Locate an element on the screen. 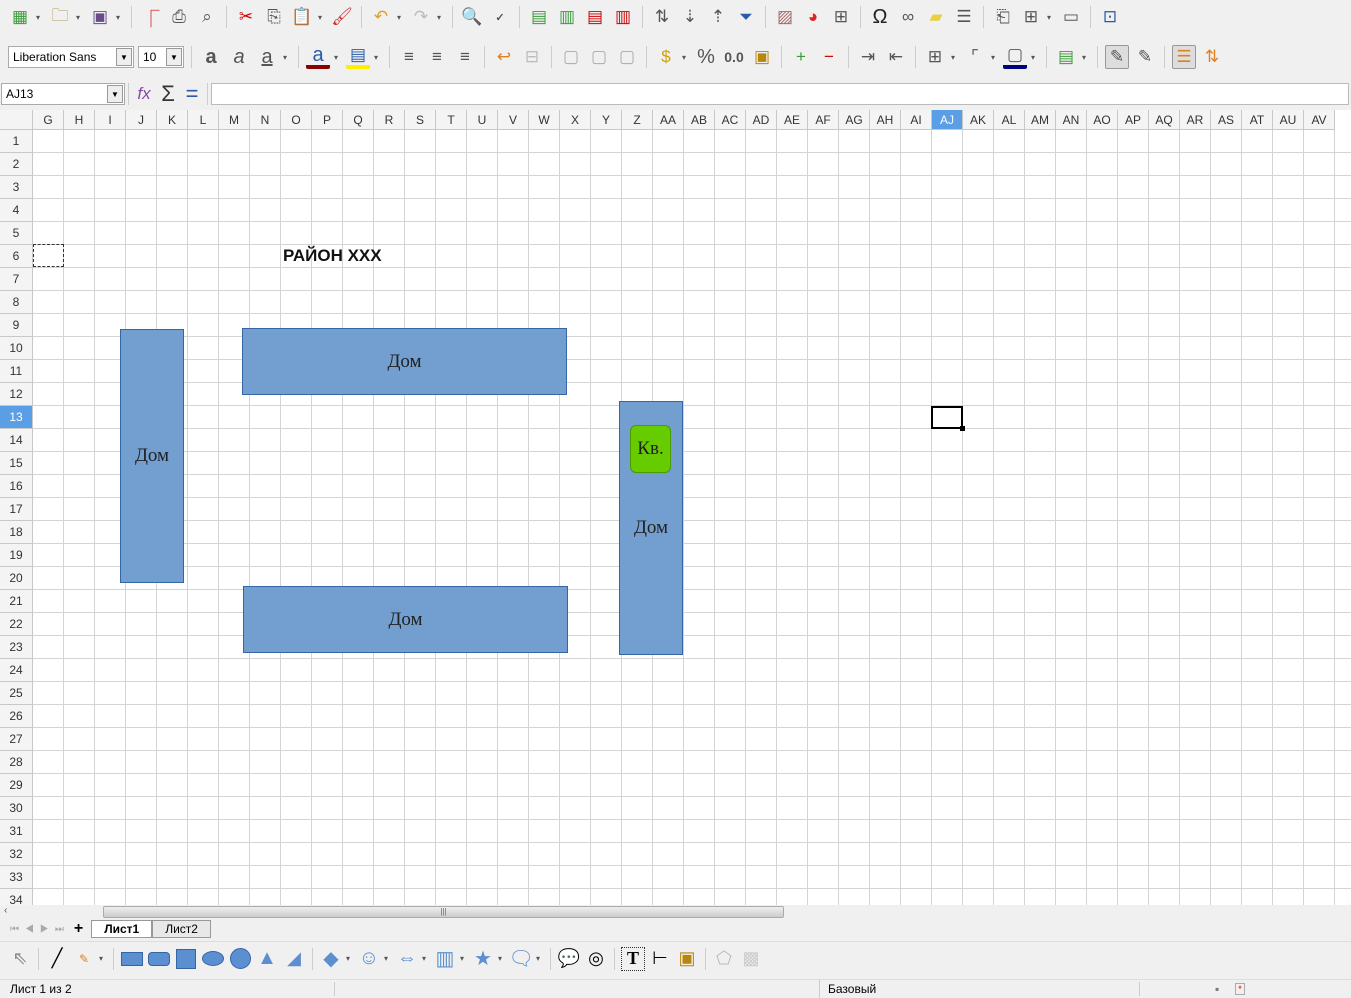 Image resolution: width=1351 pixels, height=998 pixels. row-header: 9 is located at coordinates (16, 325).